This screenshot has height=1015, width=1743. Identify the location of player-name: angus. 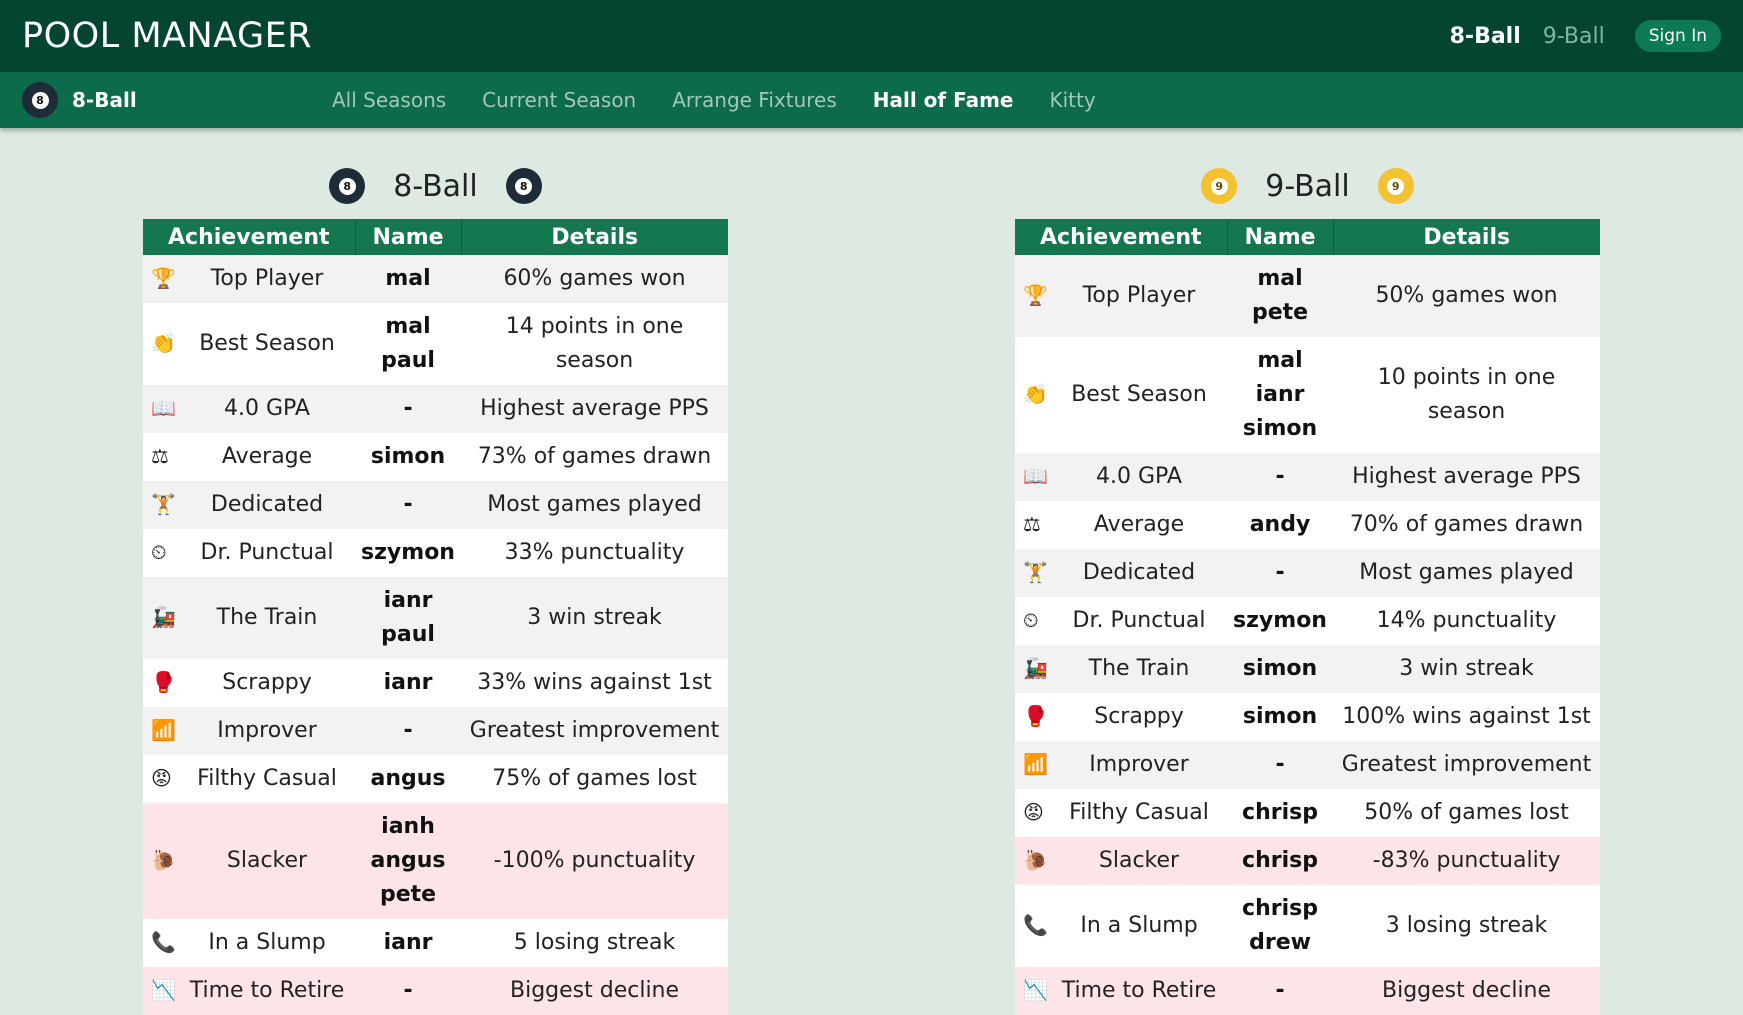
(408, 778).